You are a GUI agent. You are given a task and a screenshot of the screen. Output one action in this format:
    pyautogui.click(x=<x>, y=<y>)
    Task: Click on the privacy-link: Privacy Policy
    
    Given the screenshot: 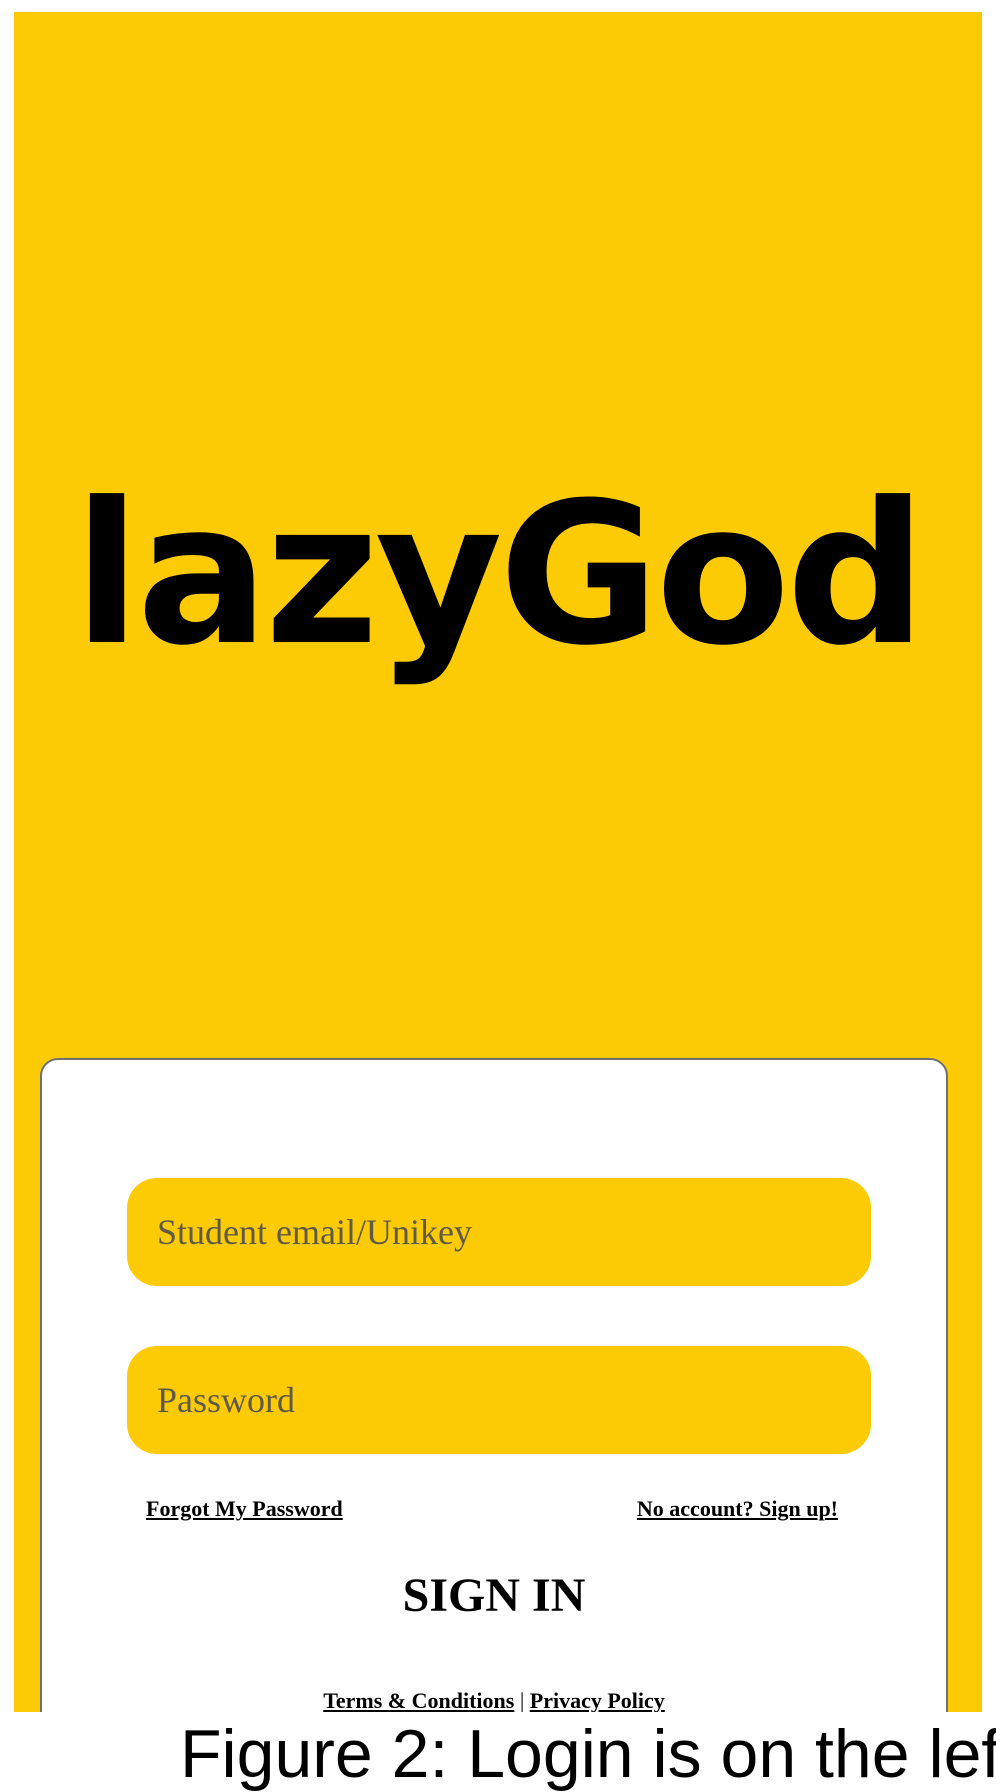 What is the action you would take?
    pyautogui.click(x=597, y=1700)
    